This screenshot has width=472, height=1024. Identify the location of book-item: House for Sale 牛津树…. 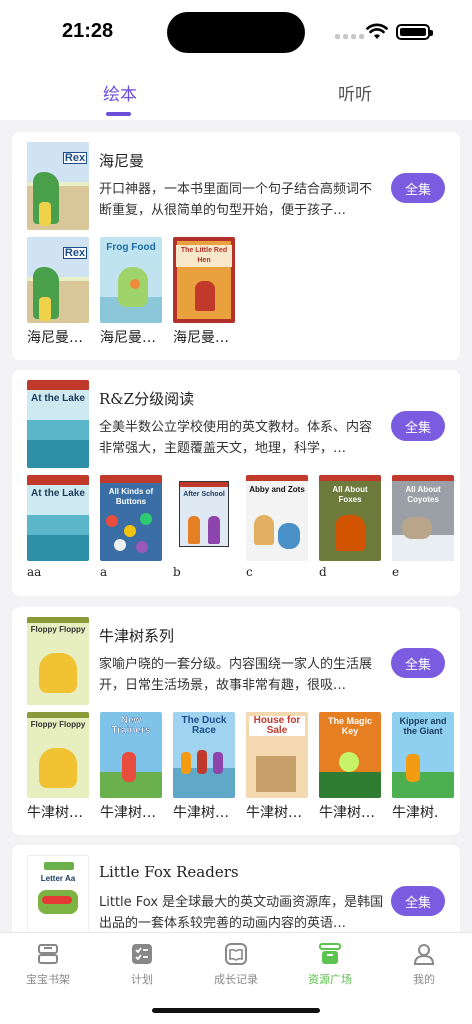
(277, 767).